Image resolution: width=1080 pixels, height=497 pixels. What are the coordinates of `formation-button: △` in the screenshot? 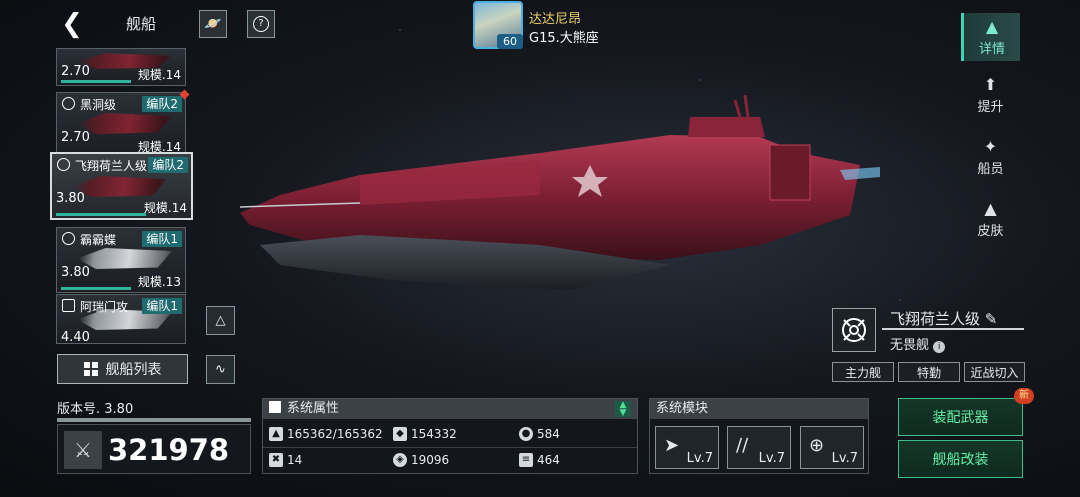 It's located at (220, 320).